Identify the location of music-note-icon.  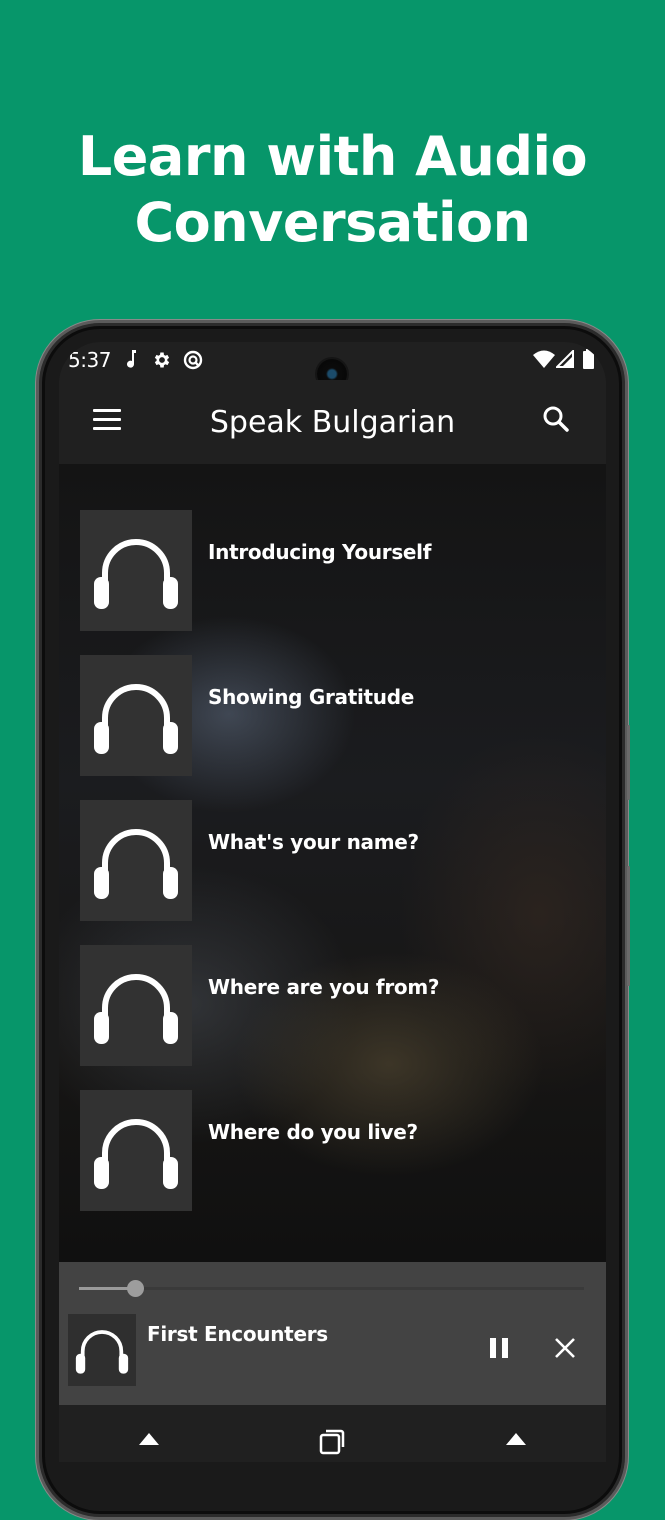
(131, 359).